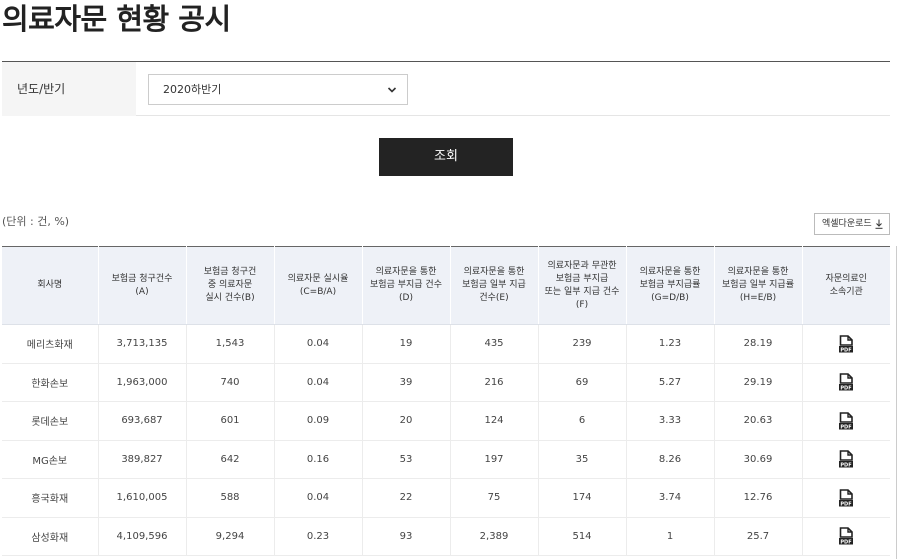 The image size is (900, 559). What do you see at coordinates (318, 459) in the screenshot?
I see `table-cell: 0.16` at bounding box center [318, 459].